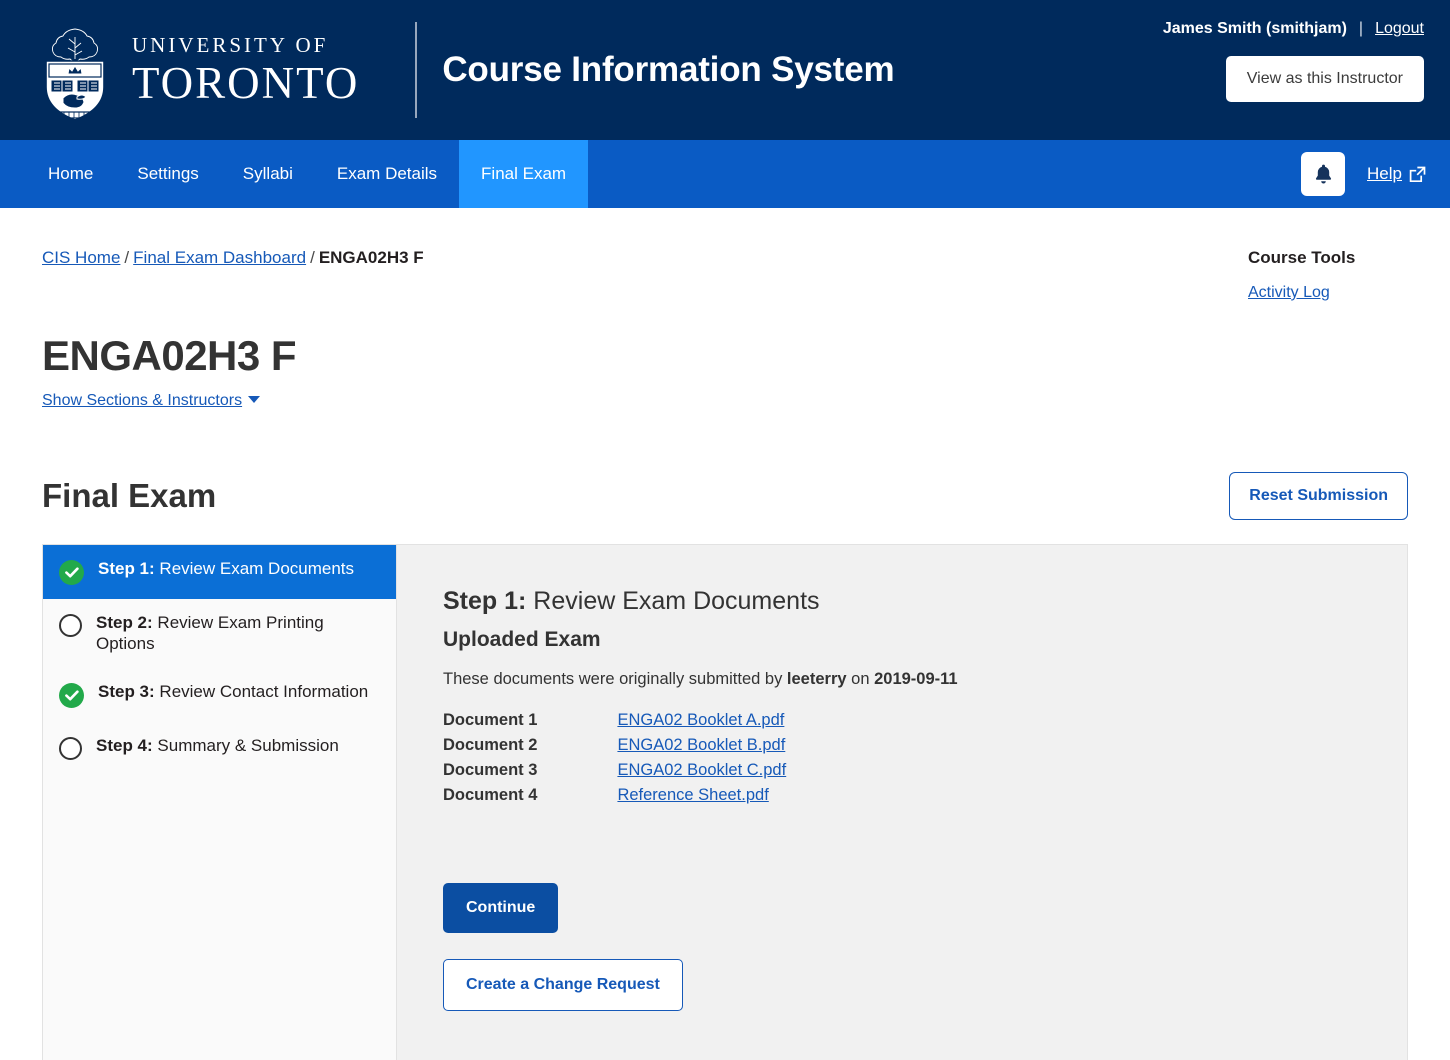 The height and width of the screenshot is (1060, 1450). What do you see at coordinates (416, 70) in the screenshot?
I see `header-divider` at bounding box center [416, 70].